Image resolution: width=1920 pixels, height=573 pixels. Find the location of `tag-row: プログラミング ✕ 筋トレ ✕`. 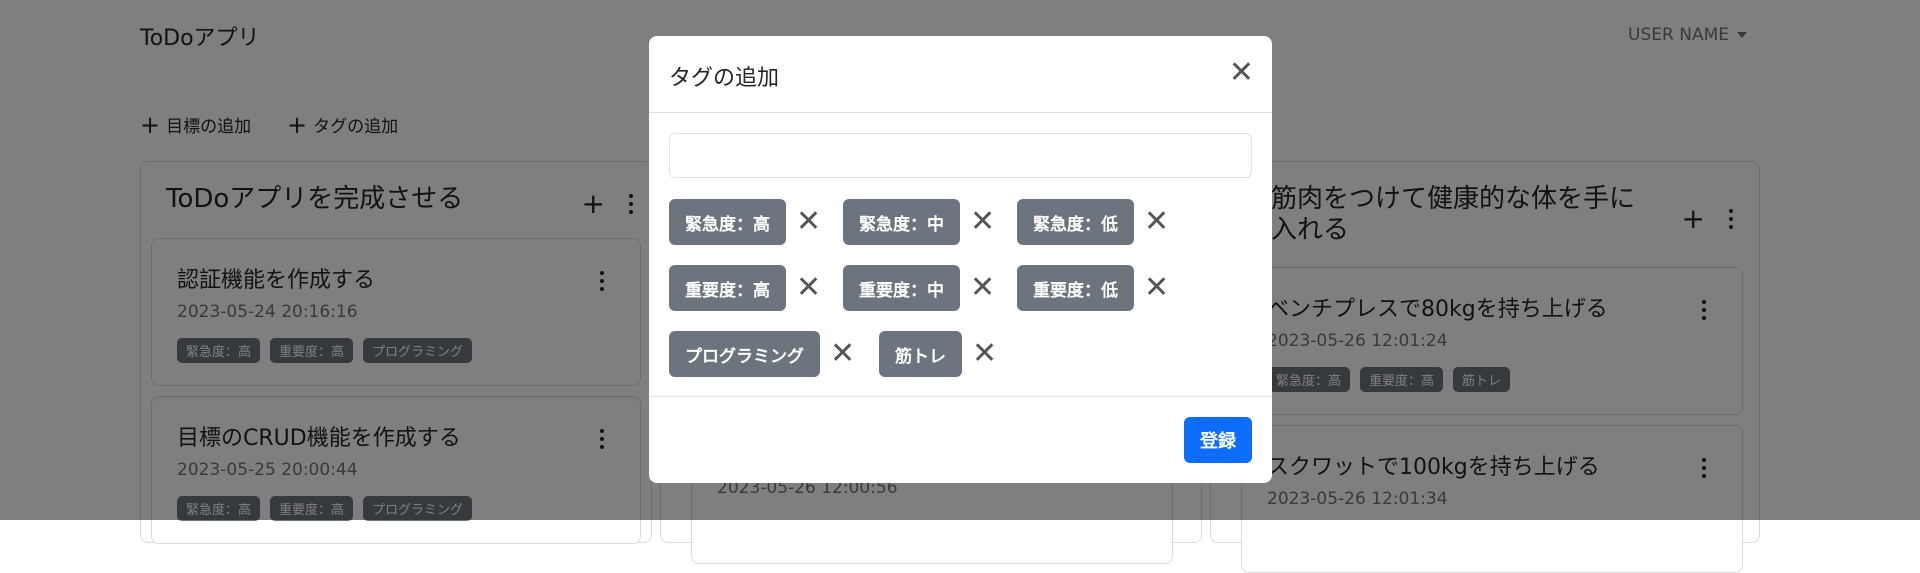

tag-row: プログラミング ✕ 筋トレ ✕ is located at coordinates (919, 354).